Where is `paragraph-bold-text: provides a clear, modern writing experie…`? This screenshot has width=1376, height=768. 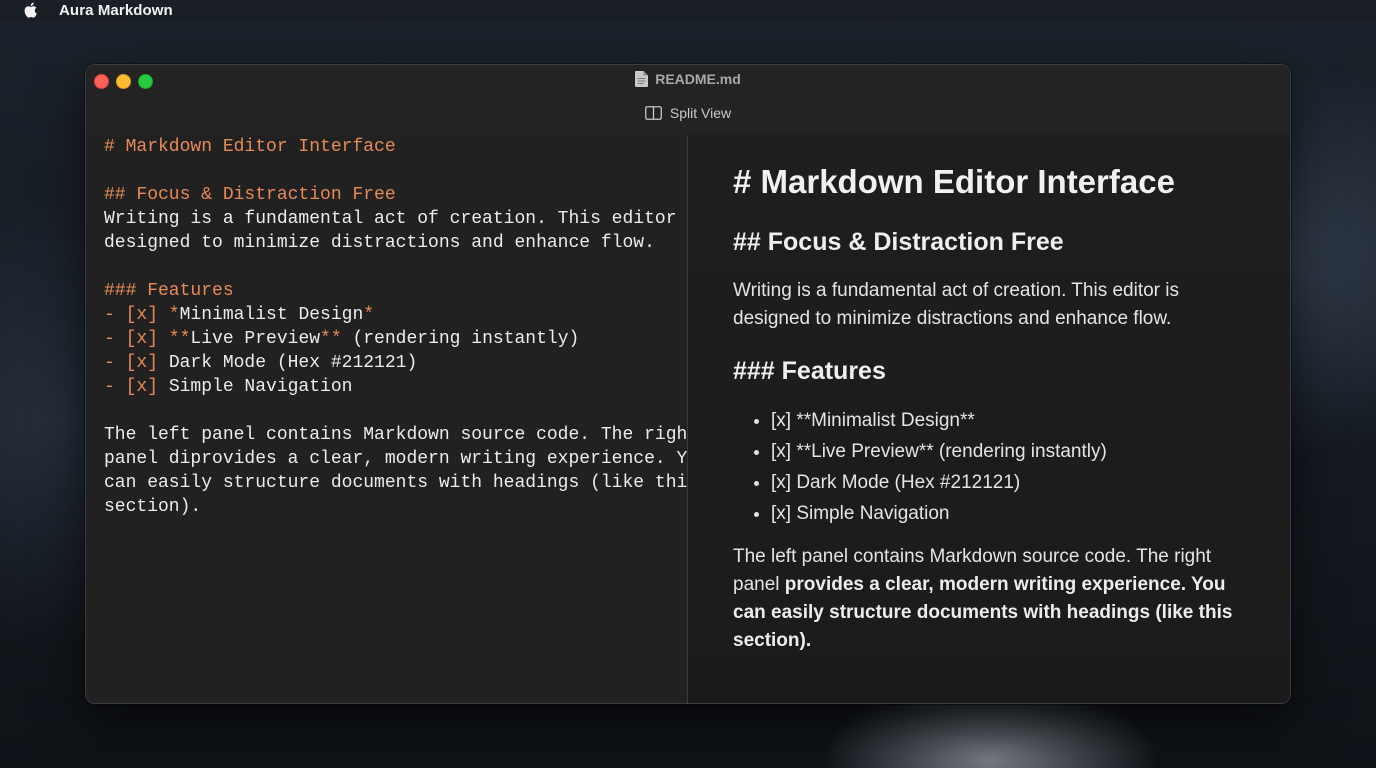 paragraph-bold-text: provides a clear, modern writing experie… is located at coordinates (983, 612).